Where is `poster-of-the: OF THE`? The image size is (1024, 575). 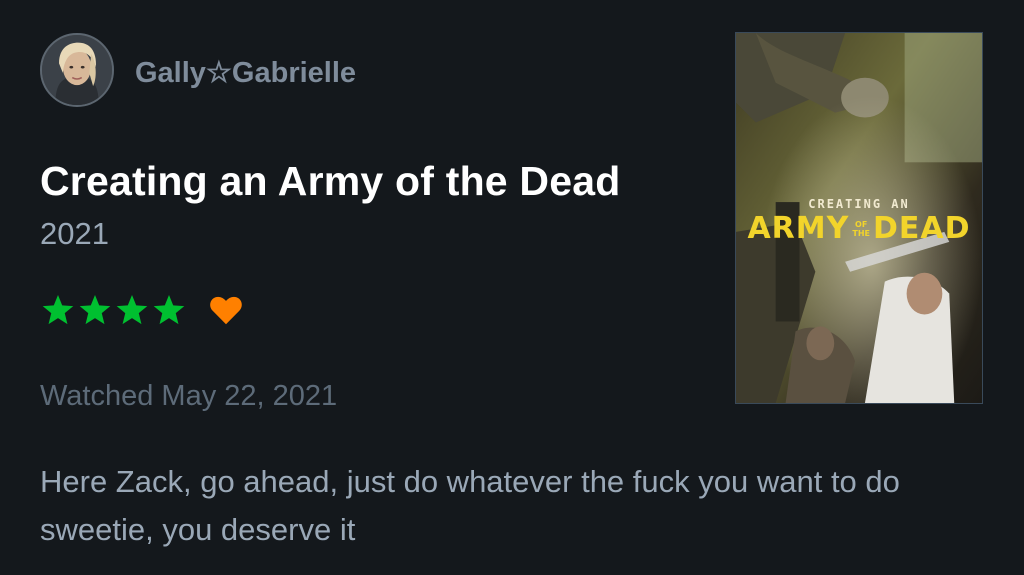 poster-of-the: OF THE is located at coordinates (861, 229).